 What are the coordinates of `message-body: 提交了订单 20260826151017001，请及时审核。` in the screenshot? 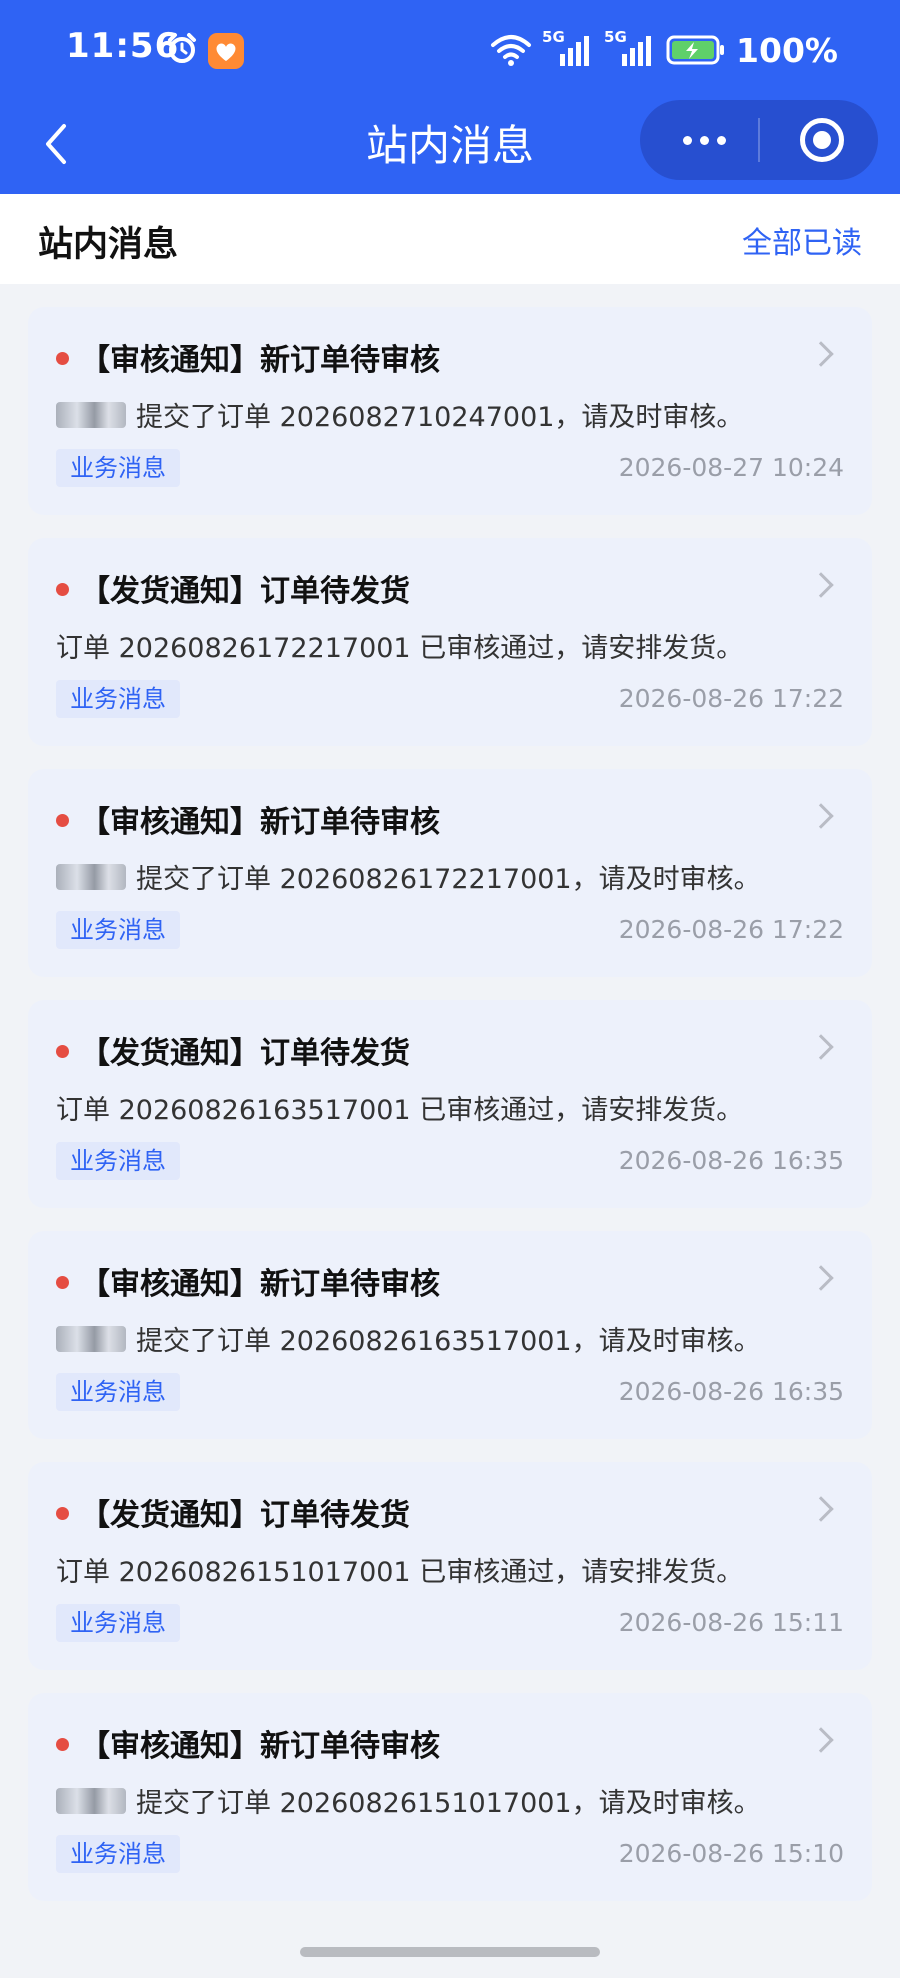 It's located at (408, 1800).